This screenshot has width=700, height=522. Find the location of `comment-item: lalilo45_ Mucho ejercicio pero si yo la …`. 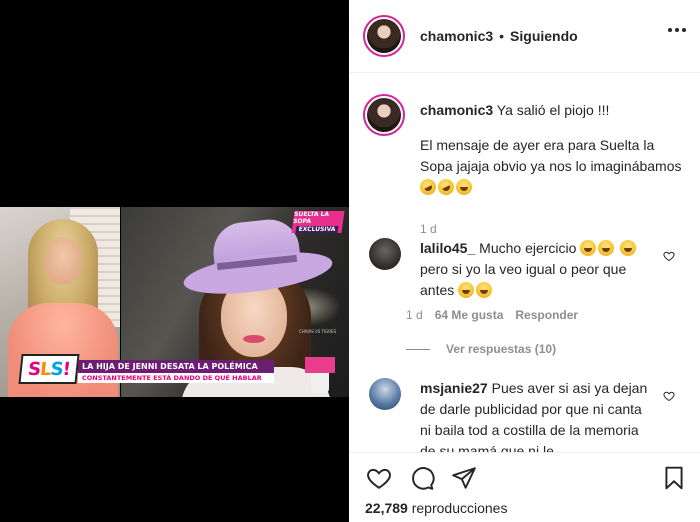

comment-item: lalilo45_ Mucho ejercicio pero si yo la … is located at coordinates (528, 288).